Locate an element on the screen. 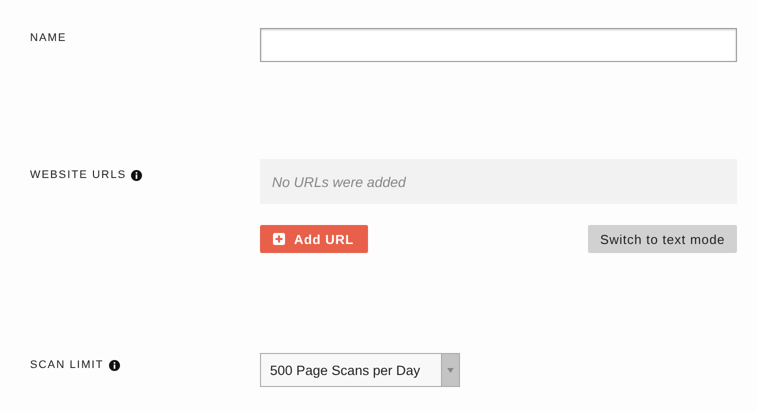 The height and width of the screenshot is (411, 757). url-list-empty: No URLs were added is located at coordinates (498, 181).